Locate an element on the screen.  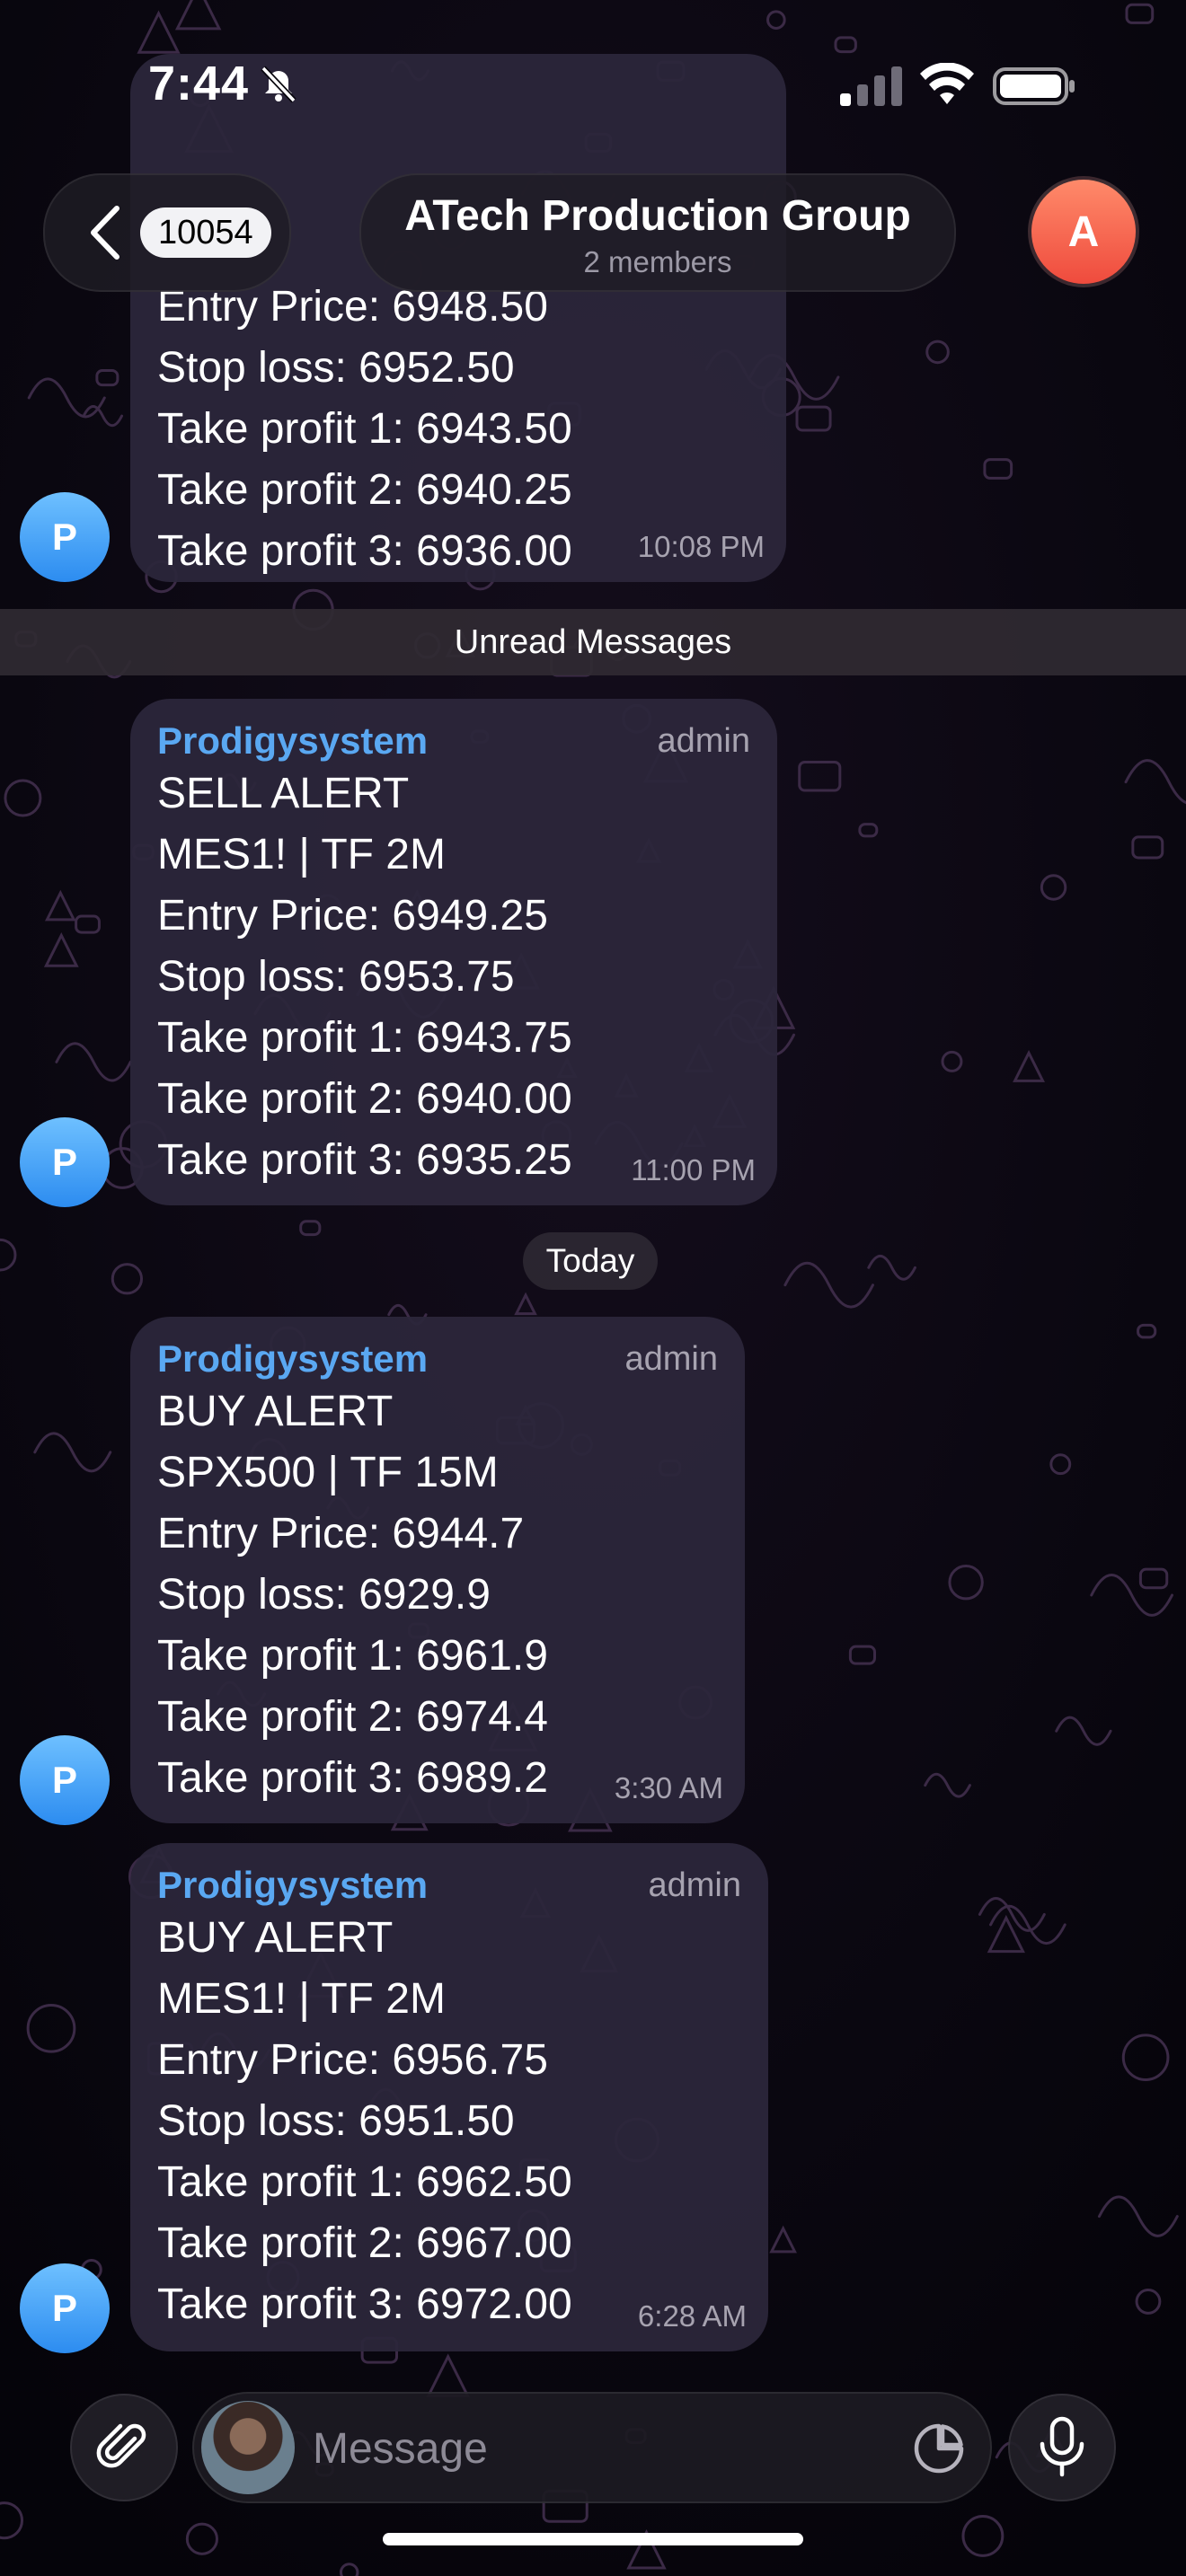
message-line: SELL ALERT is located at coordinates (283, 793).